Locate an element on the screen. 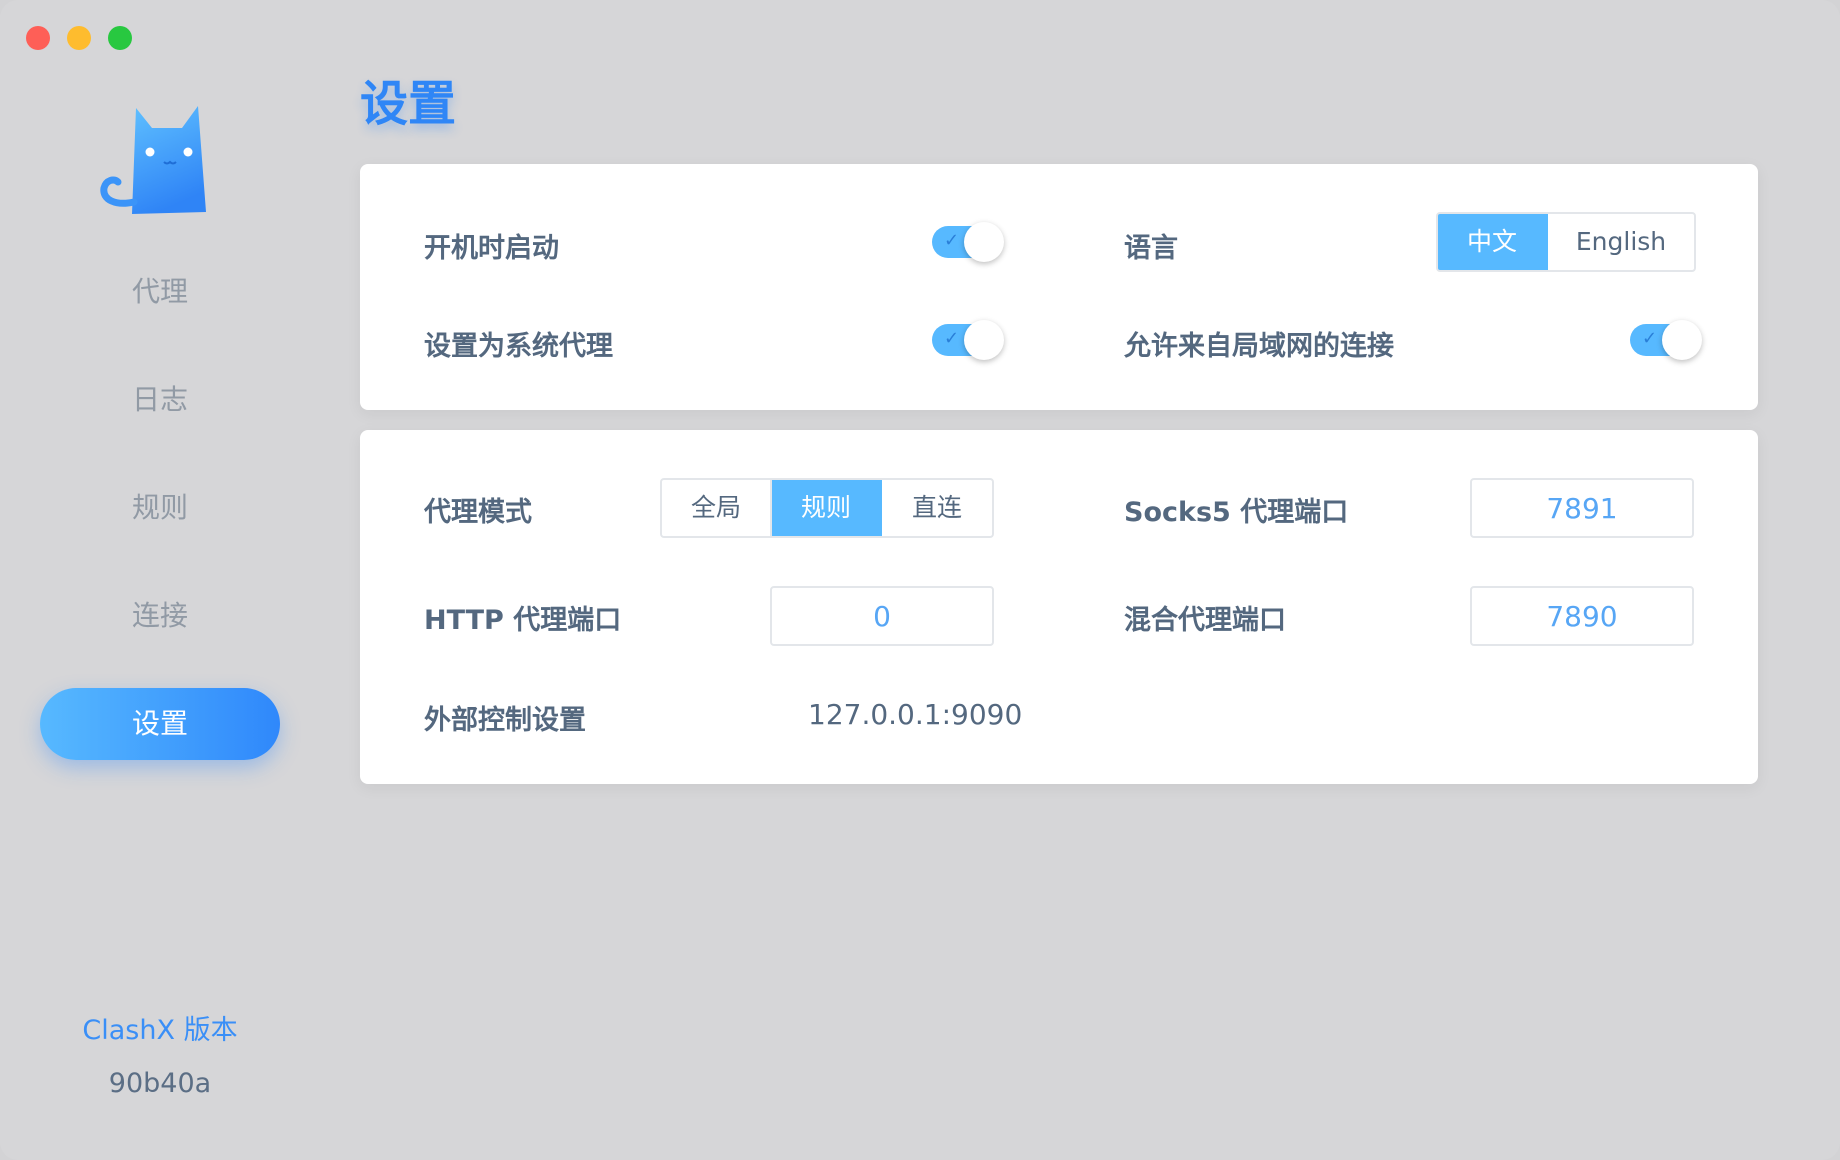  proxy-mode-direct: 直连 is located at coordinates (937, 508).